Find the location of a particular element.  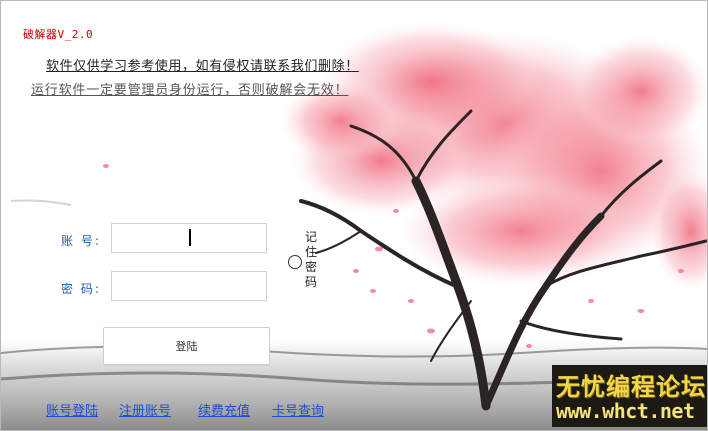

site-watermark: 无忧编程论坛 www.whct.net is located at coordinates (629, 396).